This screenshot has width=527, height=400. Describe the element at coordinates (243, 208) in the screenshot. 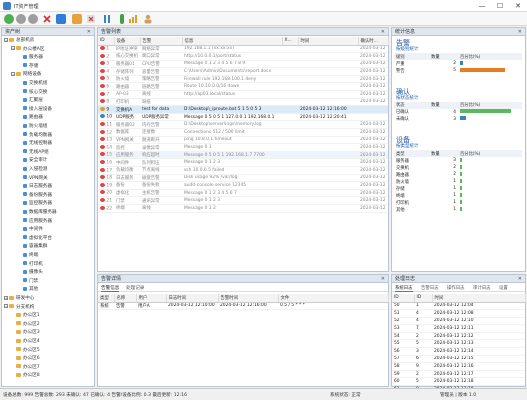

I see `table-row: 22 终端 离线 Message 0 1 2 2024-03-12` at that location.